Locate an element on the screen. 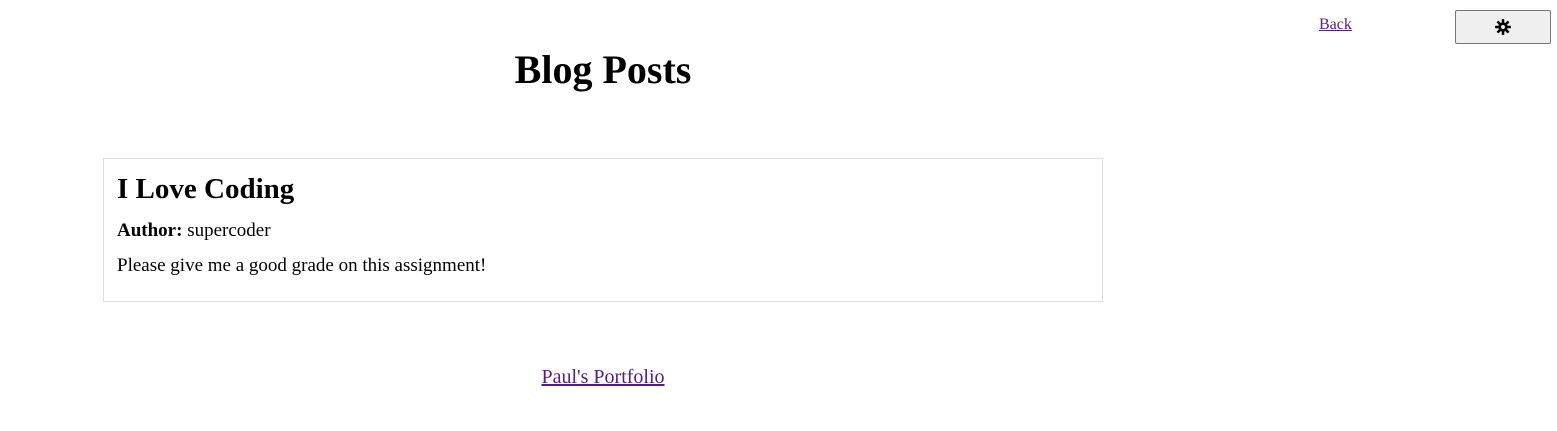  post-title: I Love Coding is located at coordinates (206, 189).